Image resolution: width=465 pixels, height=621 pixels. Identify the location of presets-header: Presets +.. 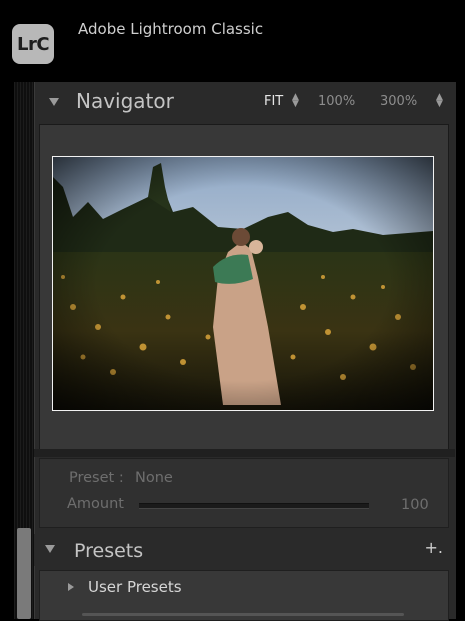
(244, 550).